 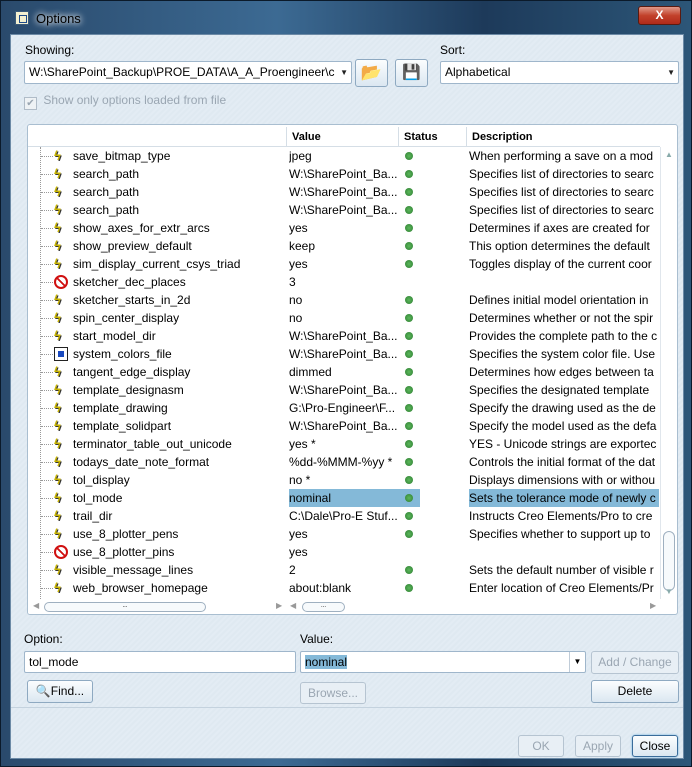 I want to click on option-description: Instructs Creo Elements/Pro to cre, so click(x=561, y=516).